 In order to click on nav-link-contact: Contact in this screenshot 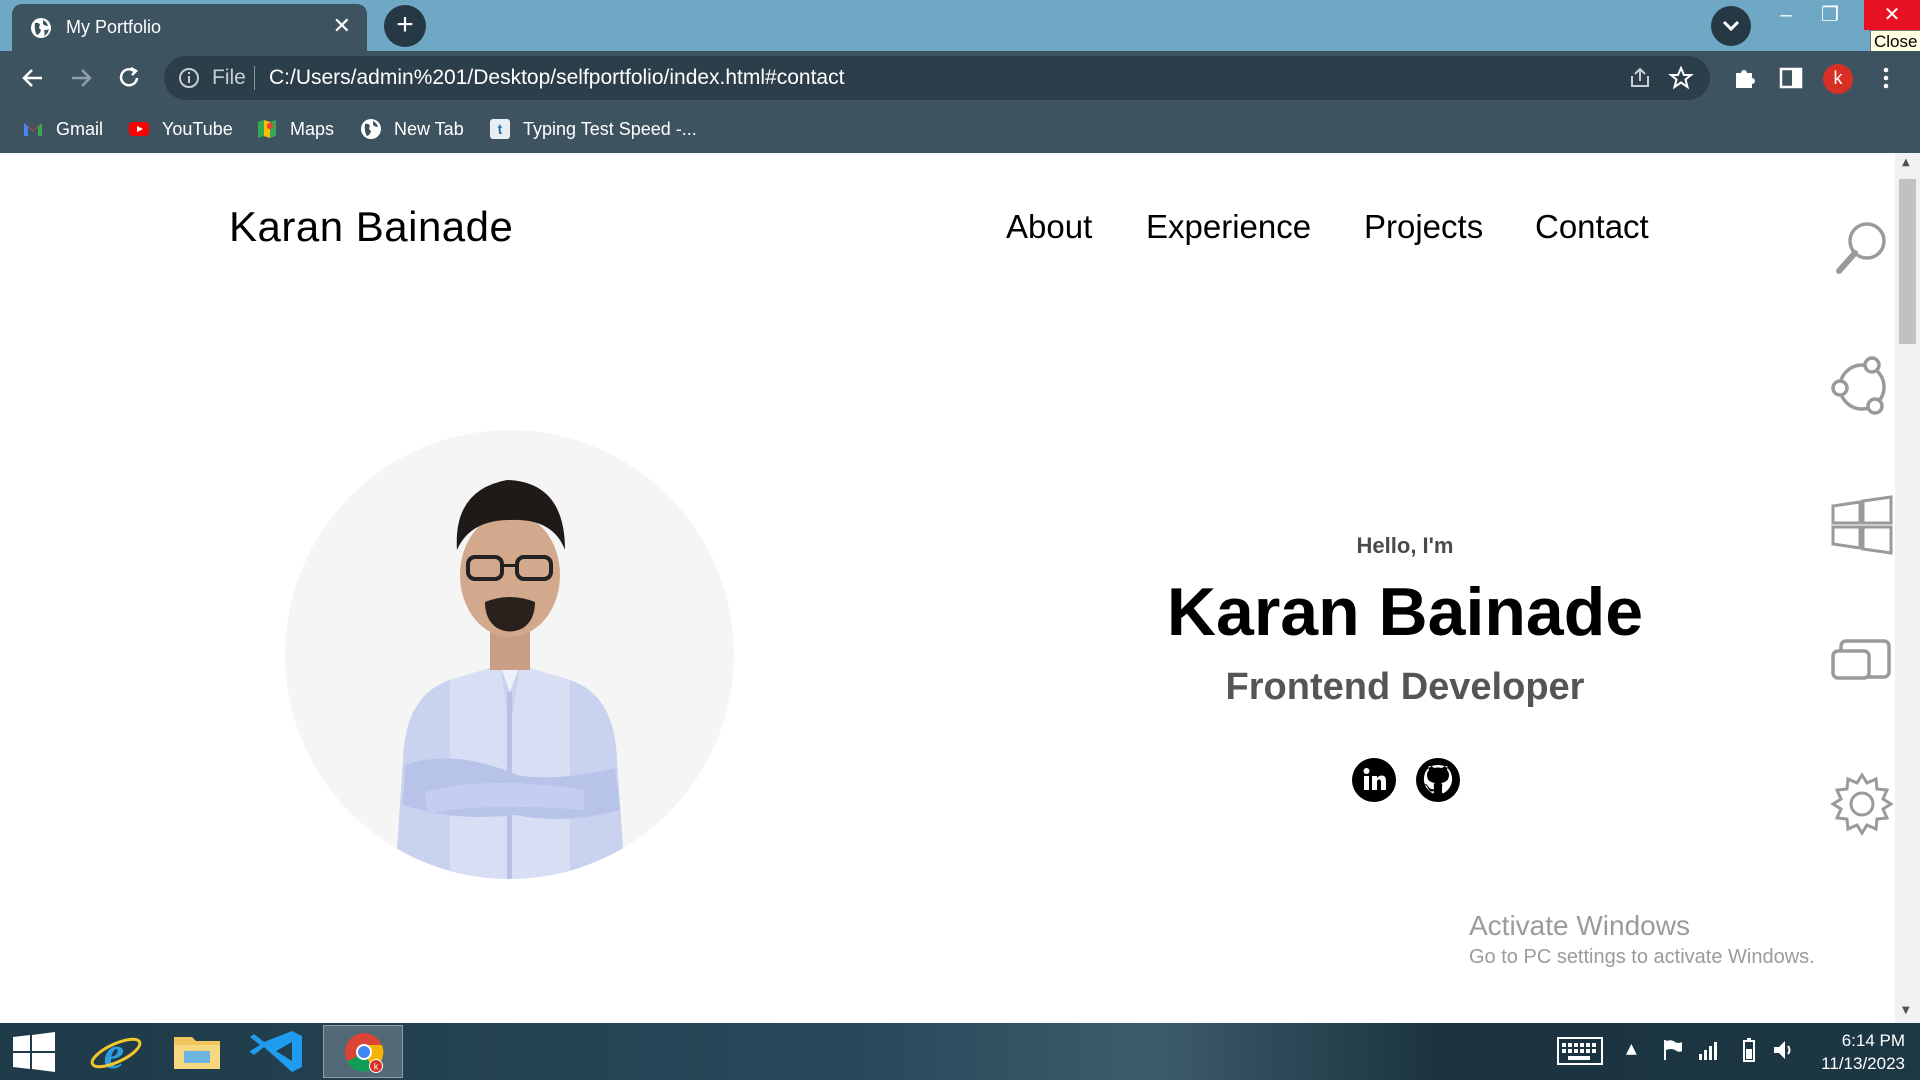, I will do `click(1592, 227)`.